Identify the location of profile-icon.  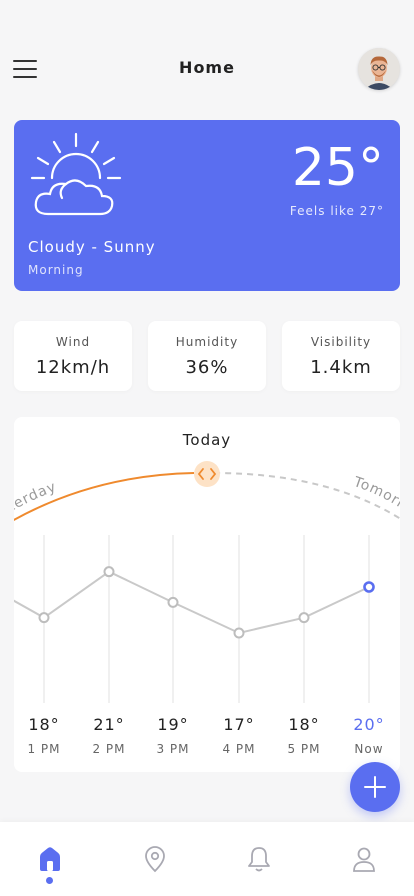
(364, 859).